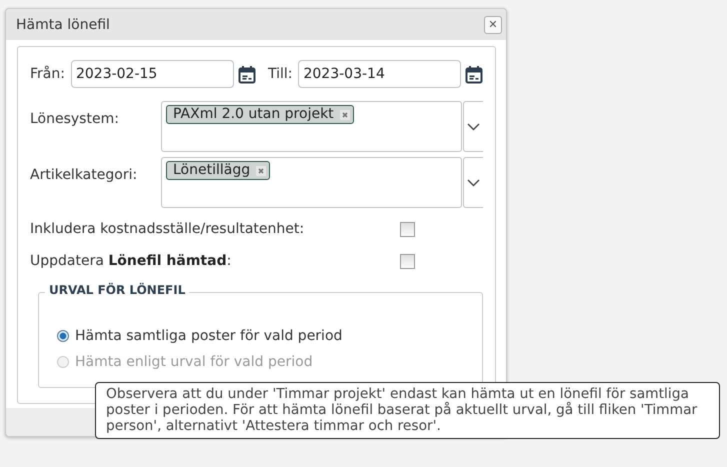 This screenshot has height=467, width=727. What do you see at coordinates (63, 24) in the screenshot?
I see `window-title: Hämta lönefil` at bounding box center [63, 24].